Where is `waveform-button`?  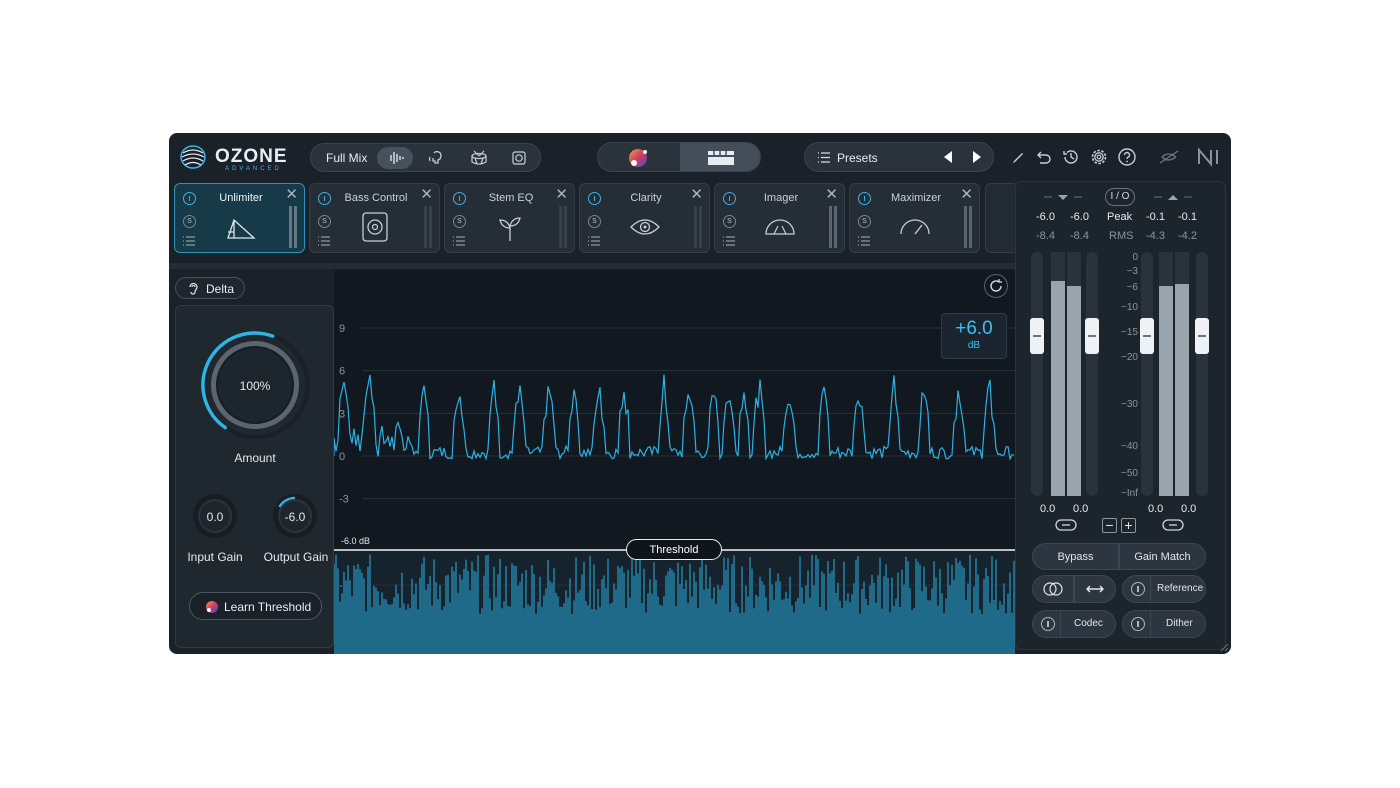 waveform-button is located at coordinates (395, 158).